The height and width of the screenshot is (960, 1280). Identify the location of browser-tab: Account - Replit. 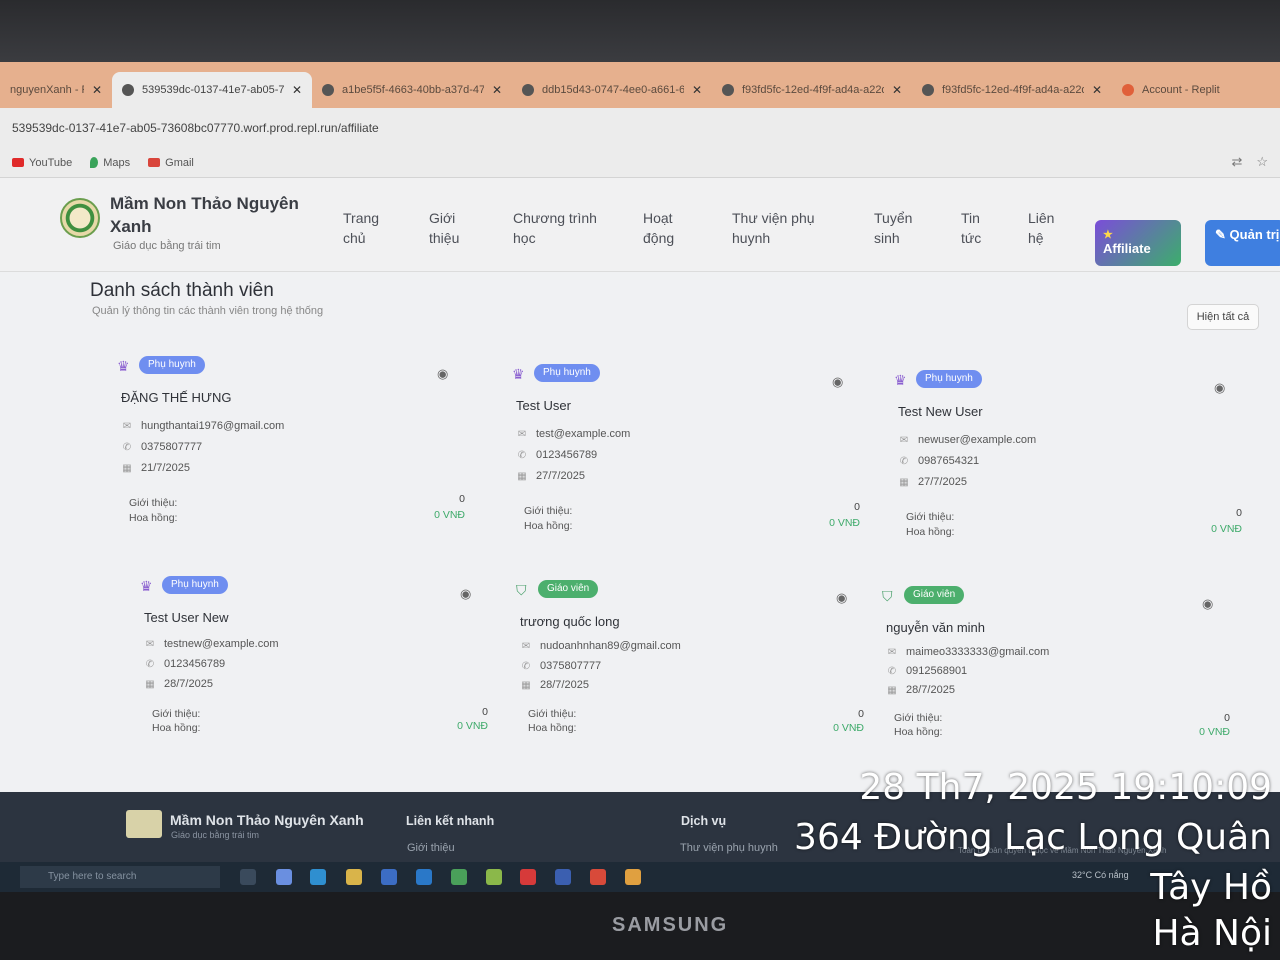
(1172, 90).